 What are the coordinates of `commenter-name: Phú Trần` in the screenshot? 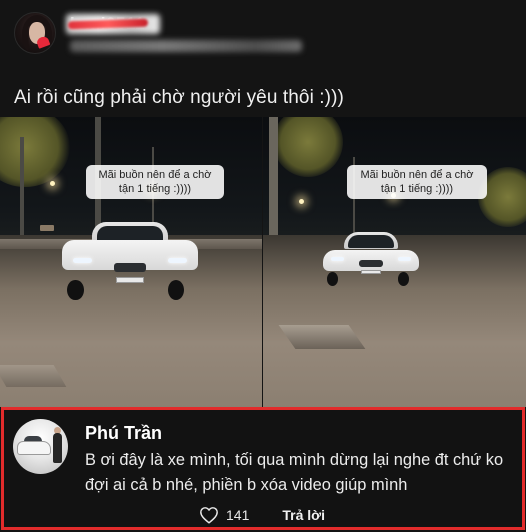 It's located at (123, 433).